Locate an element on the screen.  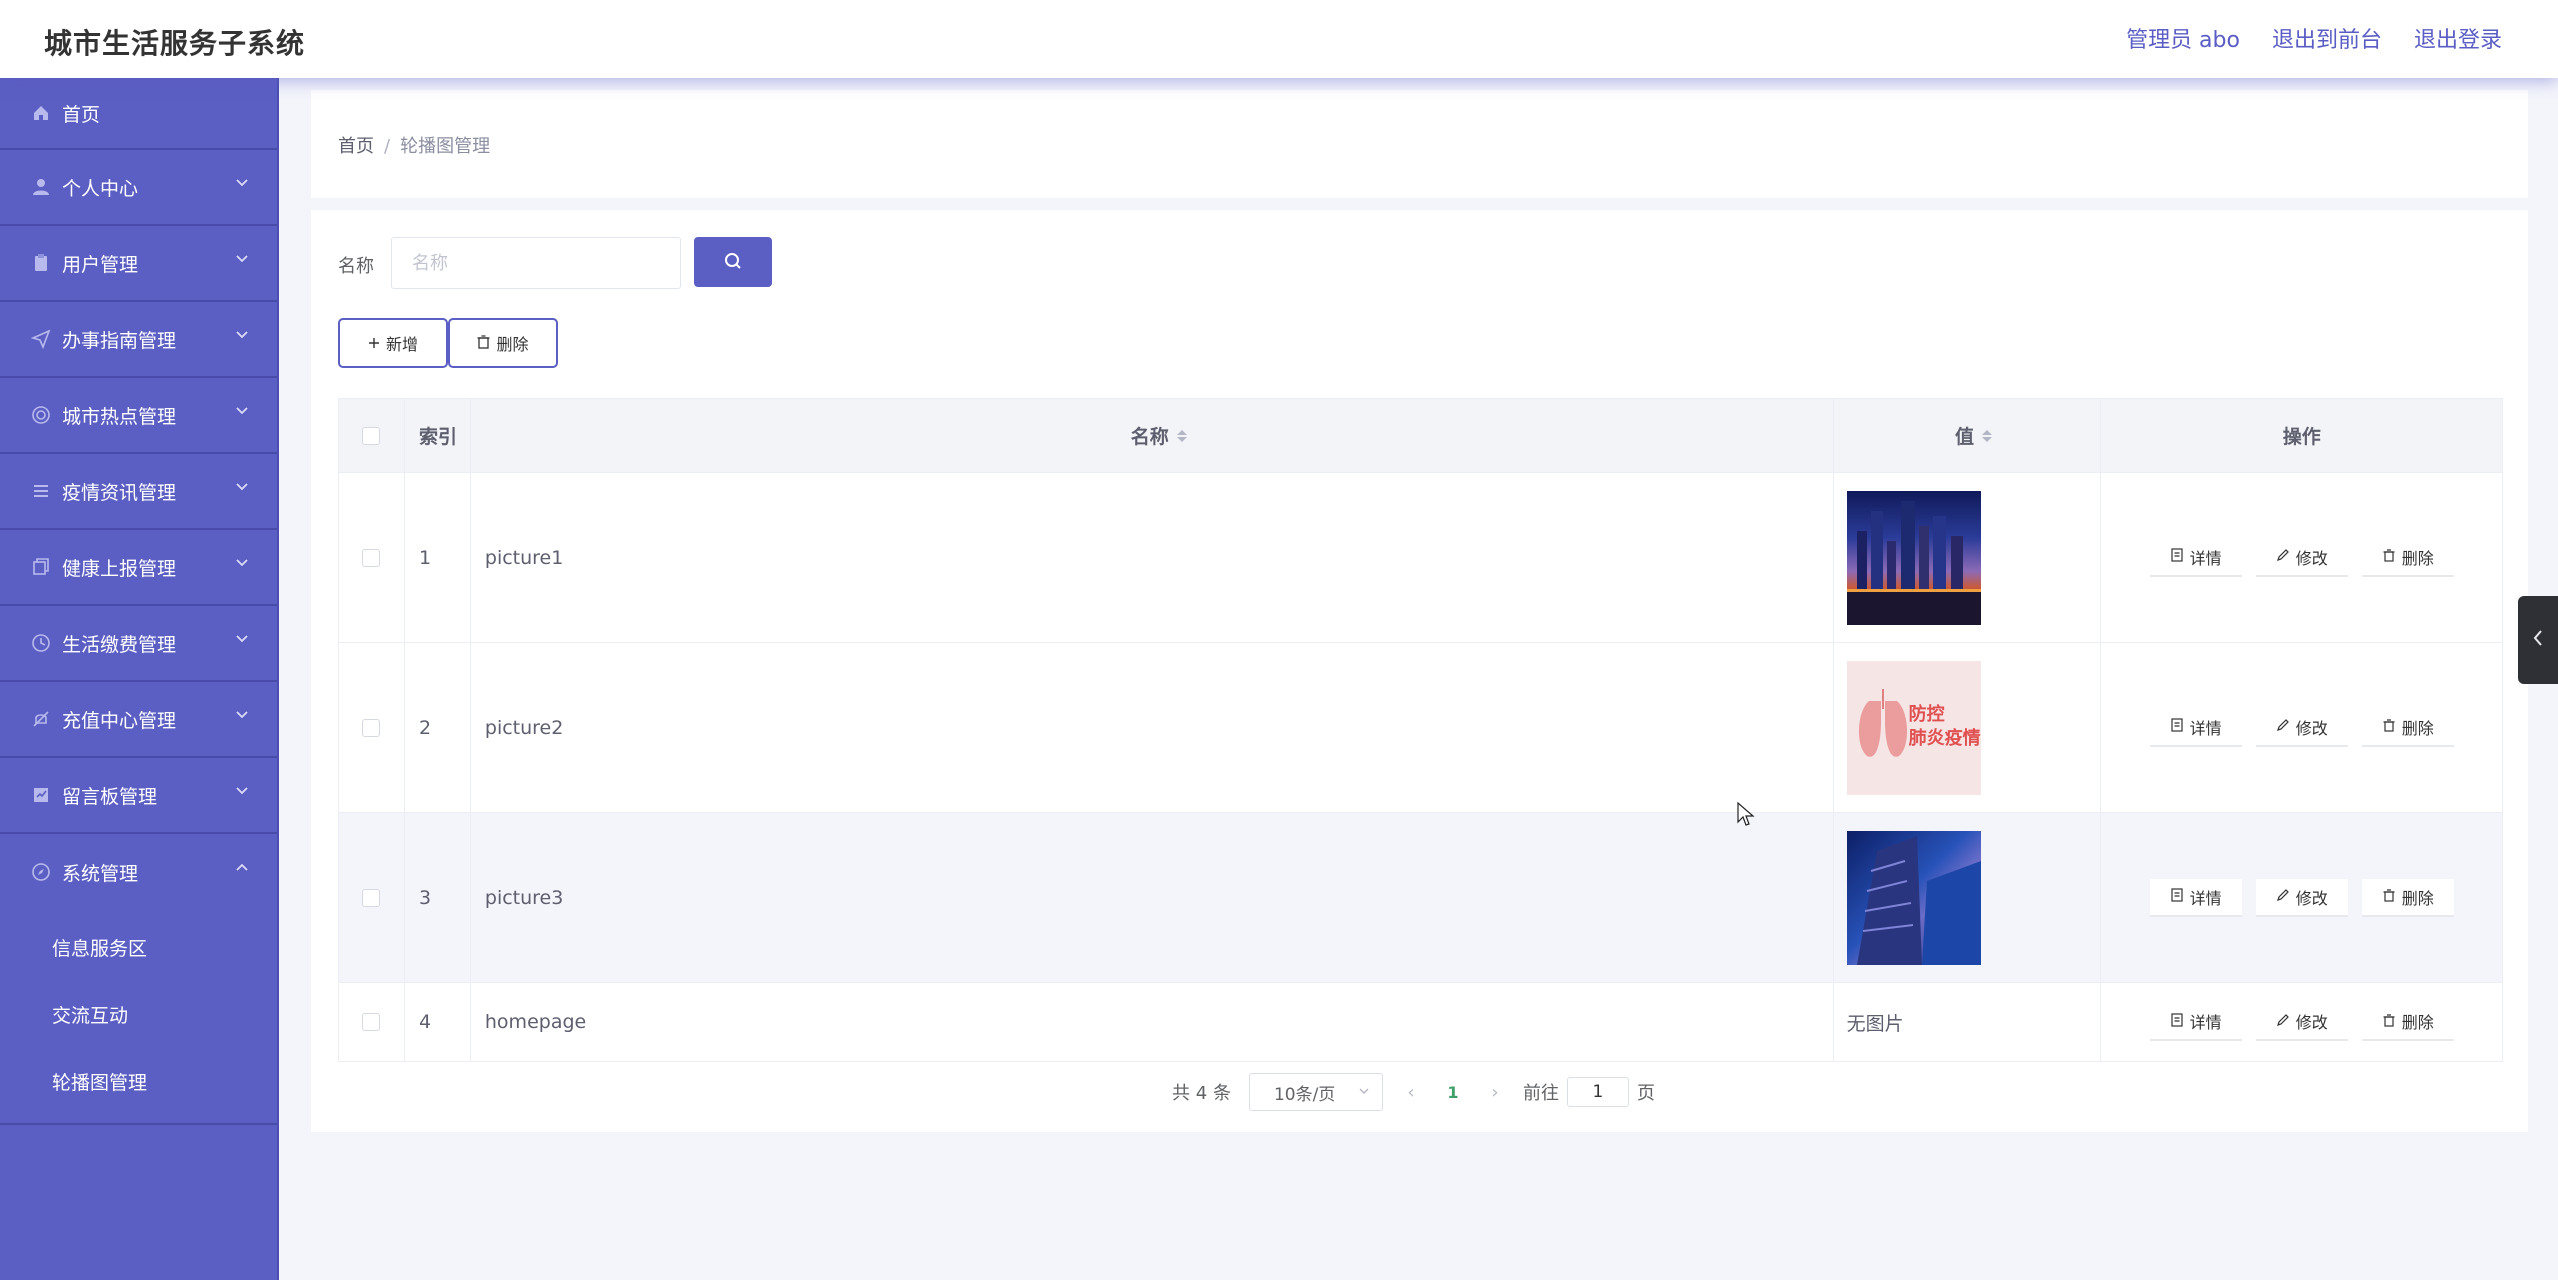
sidebar-item-label: 首页 is located at coordinates (81, 114).